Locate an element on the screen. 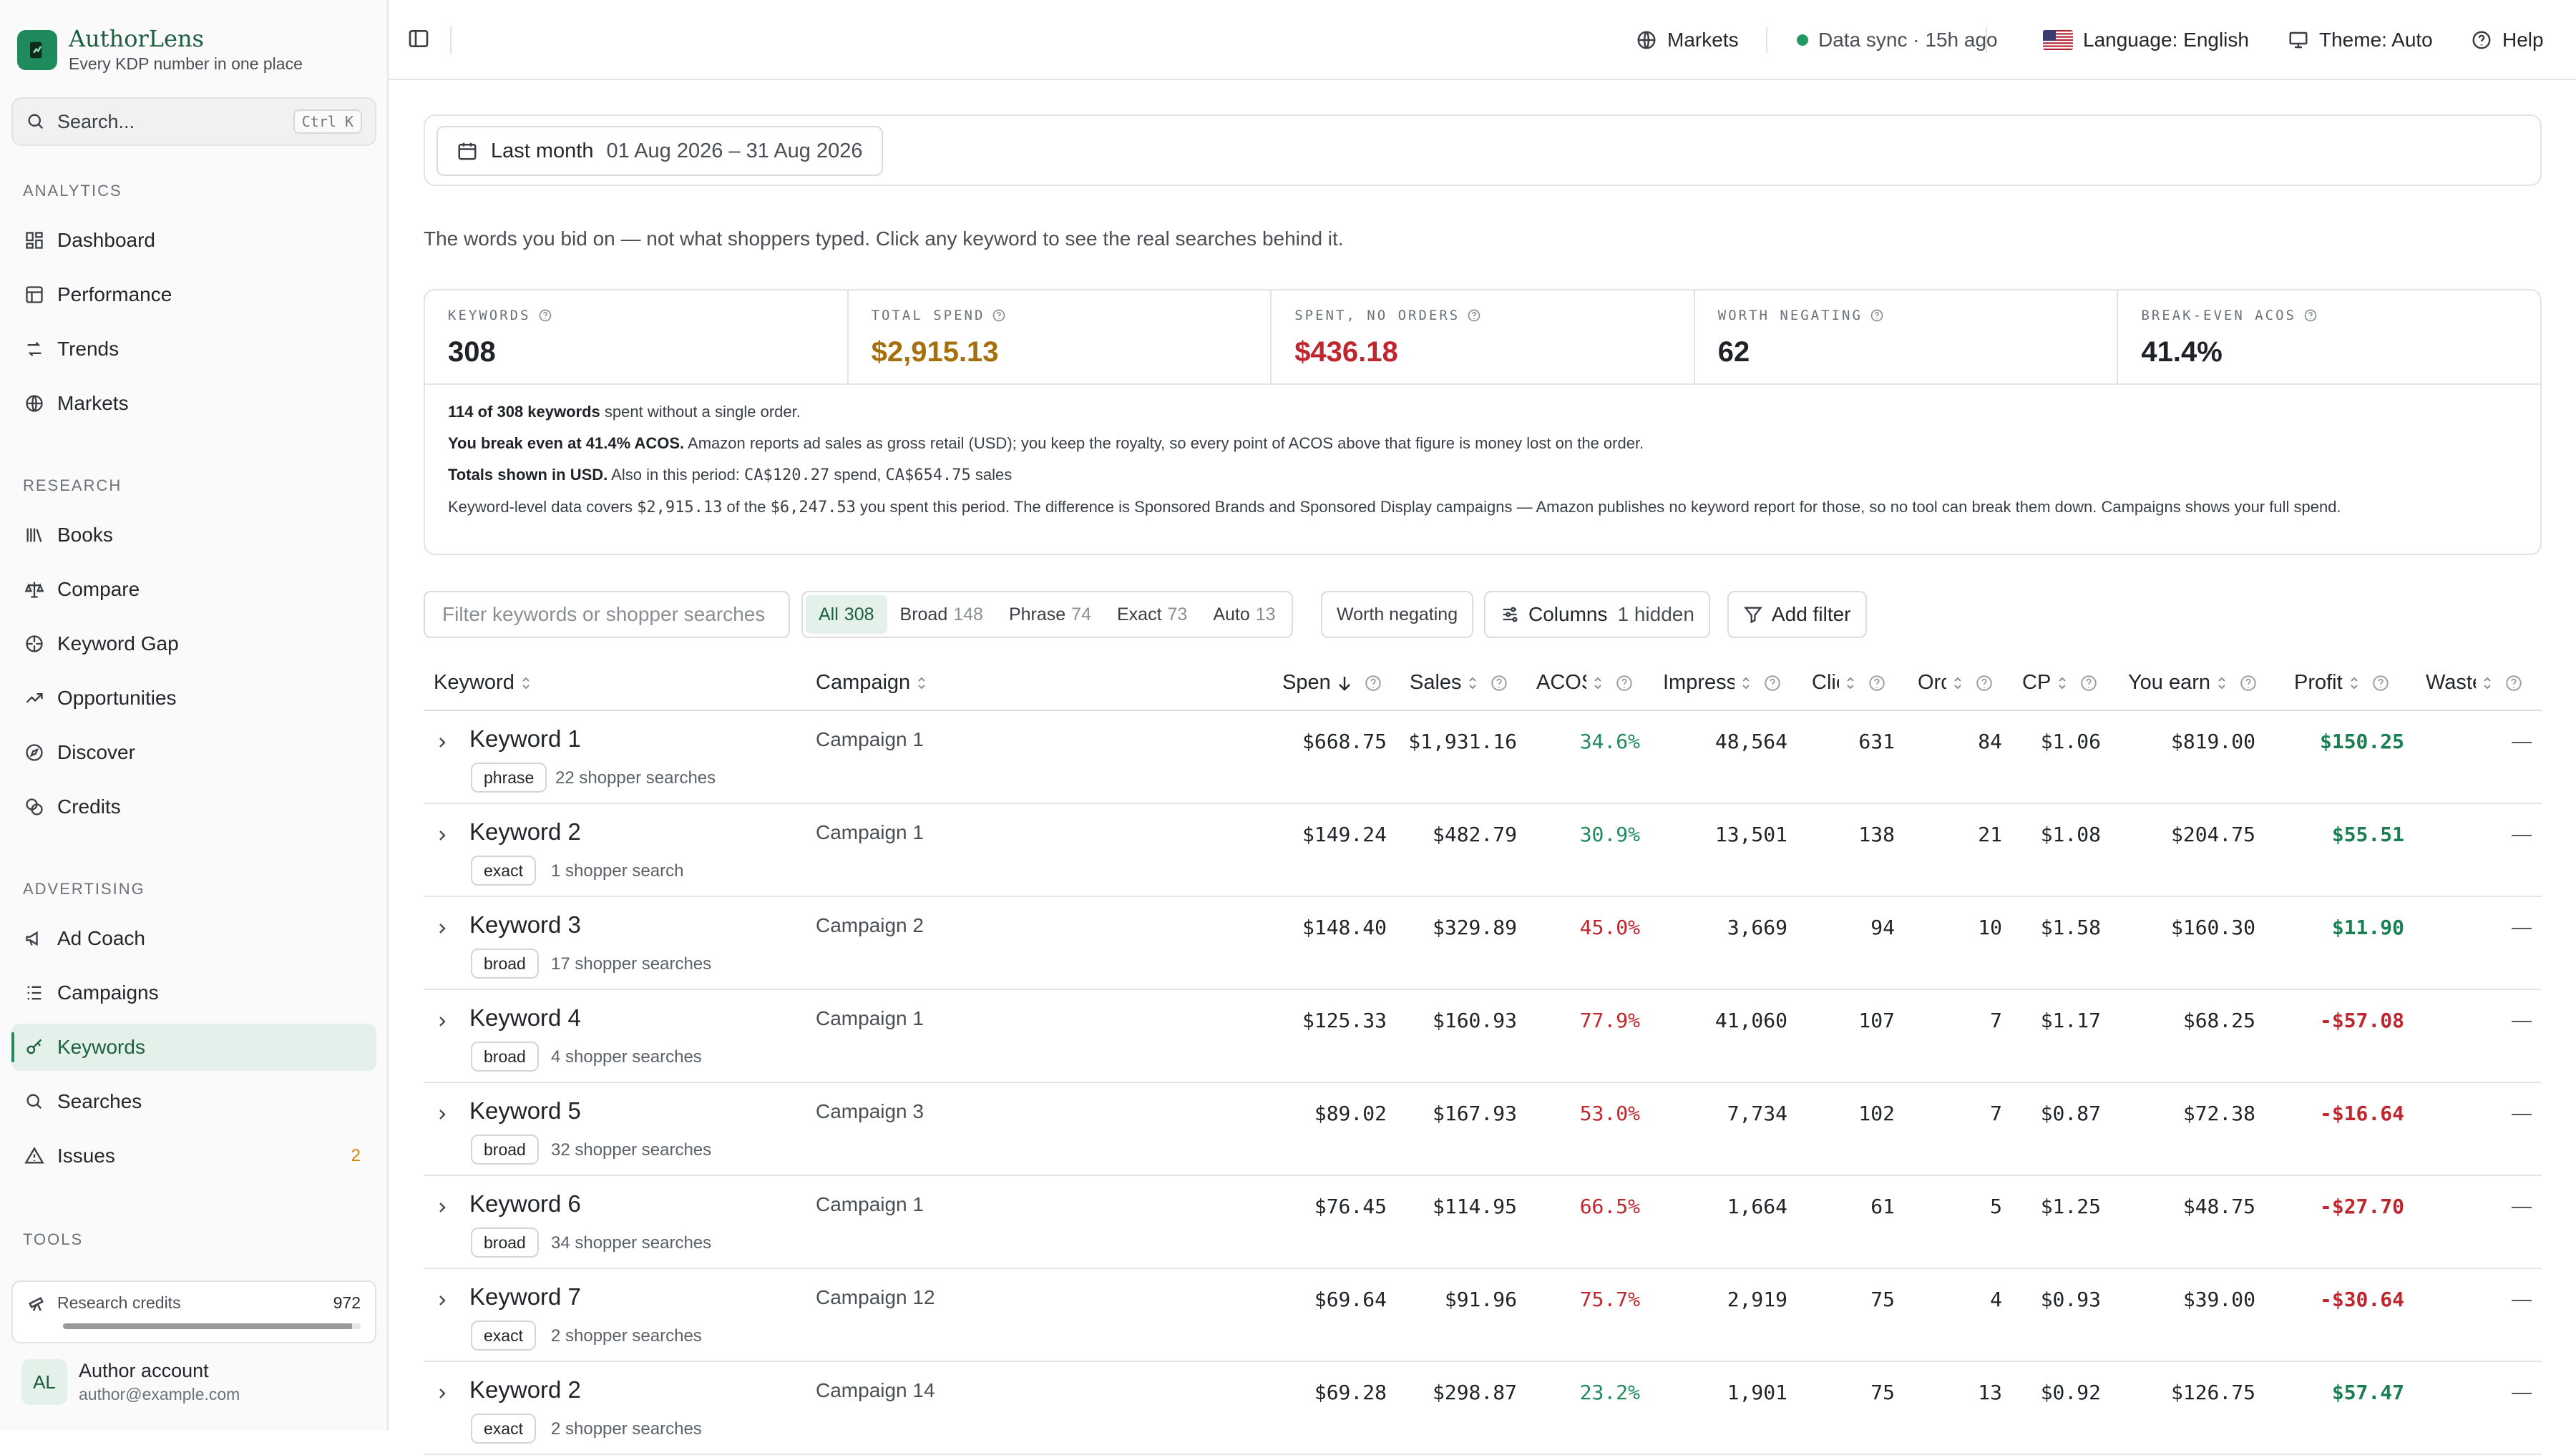 Image resolution: width=2576 pixels, height=1455 pixels. markets-button: Markets is located at coordinates (1687, 40).